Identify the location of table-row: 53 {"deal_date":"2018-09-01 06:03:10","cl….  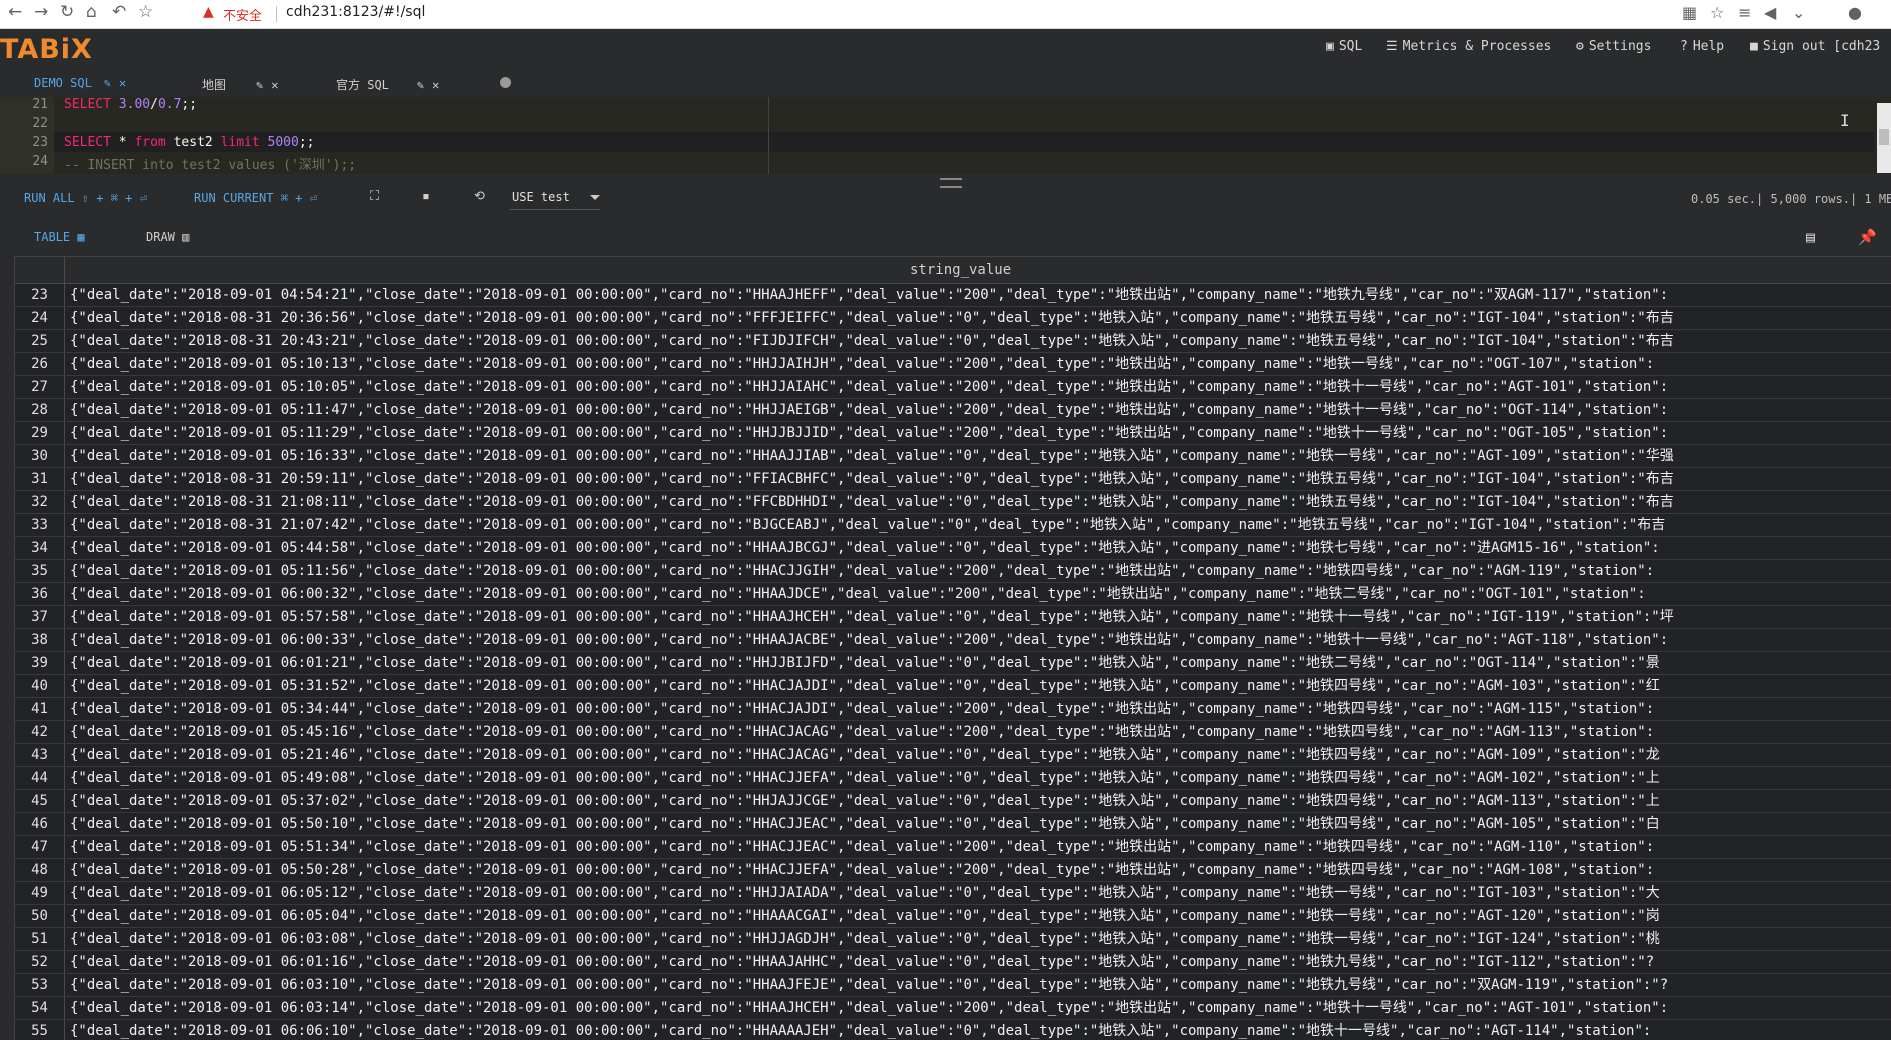
(953, 985).